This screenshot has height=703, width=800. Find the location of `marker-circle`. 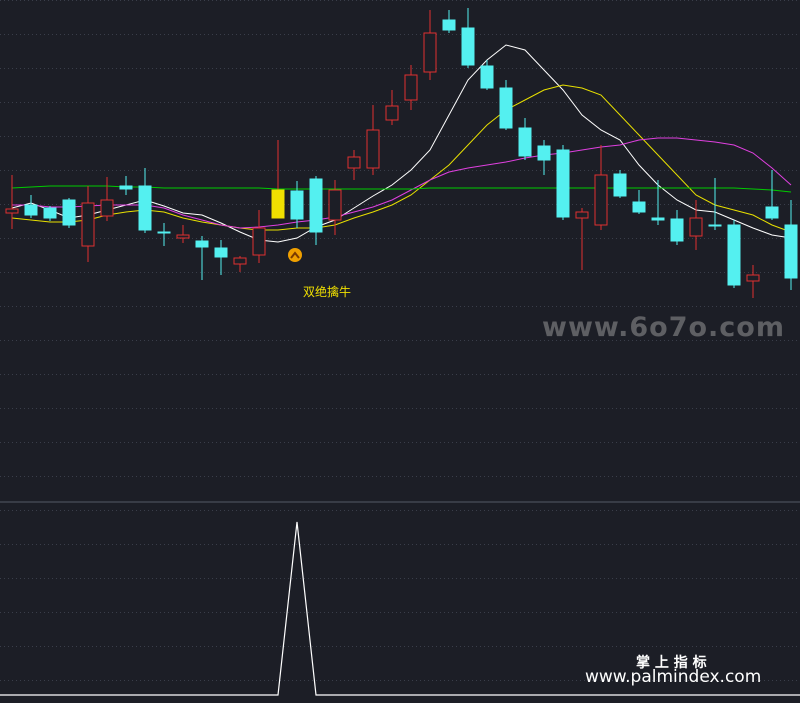

marker-circle is located at coordinates (295, 255).